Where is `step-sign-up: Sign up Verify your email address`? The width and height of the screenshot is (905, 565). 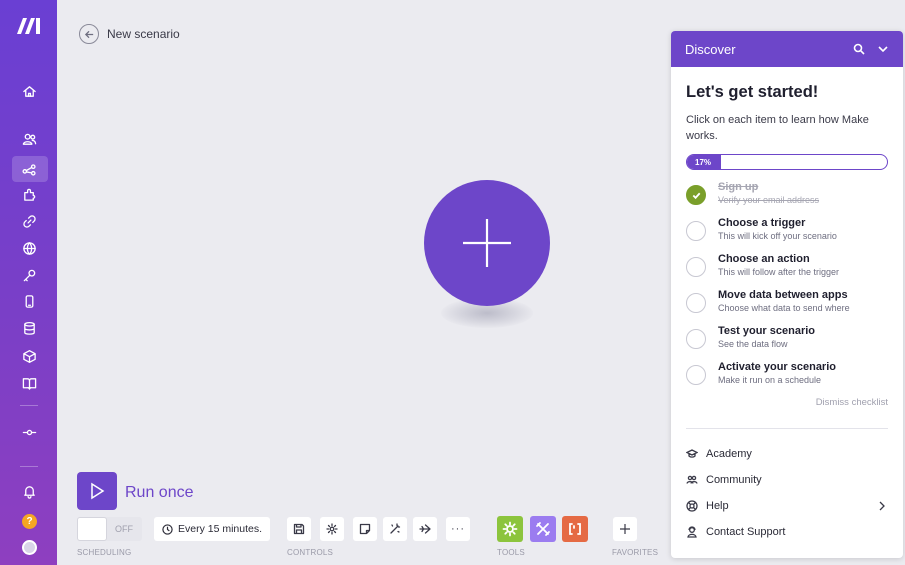
step-sign-up: Sign up Verify your email address is located at coordinates (787, 199).